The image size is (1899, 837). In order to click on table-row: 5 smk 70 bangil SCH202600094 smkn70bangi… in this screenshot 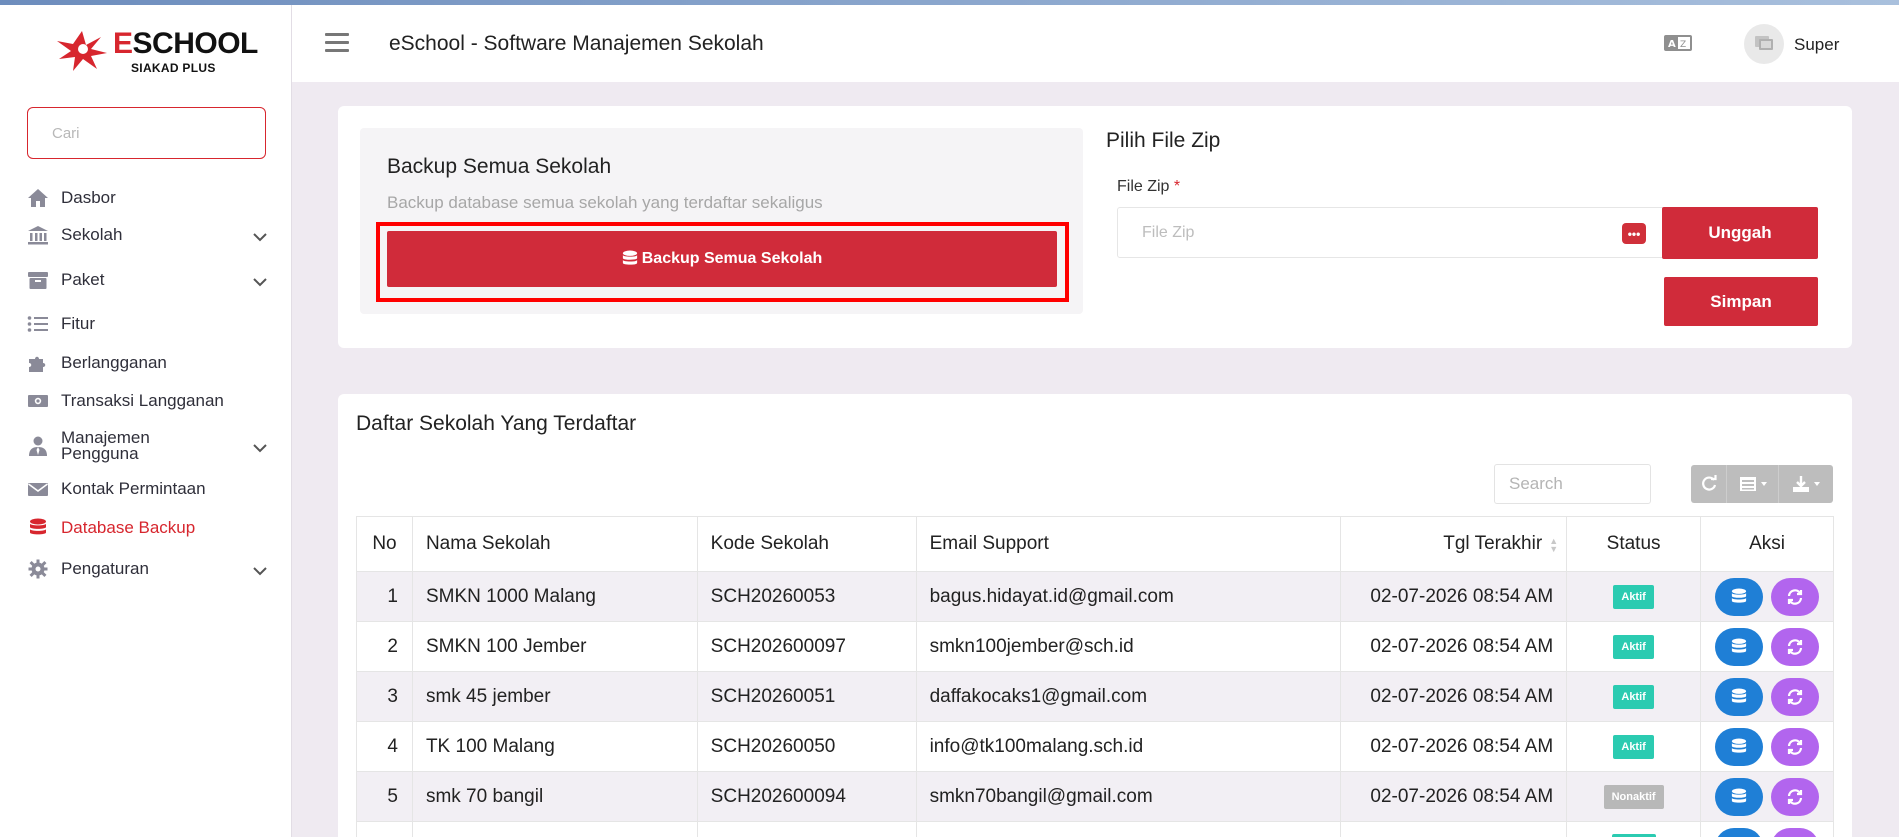, I will do `click(1095, 796)`.